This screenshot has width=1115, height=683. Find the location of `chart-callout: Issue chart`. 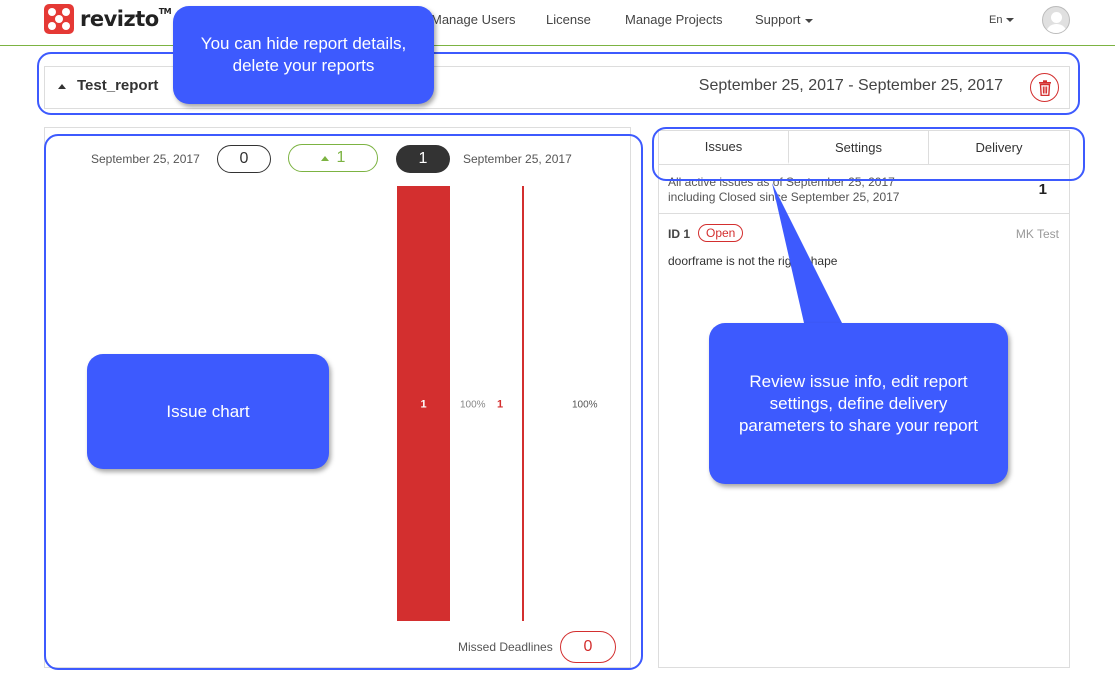

chart-callout: Issue chart is located at coordinates (208, 411).